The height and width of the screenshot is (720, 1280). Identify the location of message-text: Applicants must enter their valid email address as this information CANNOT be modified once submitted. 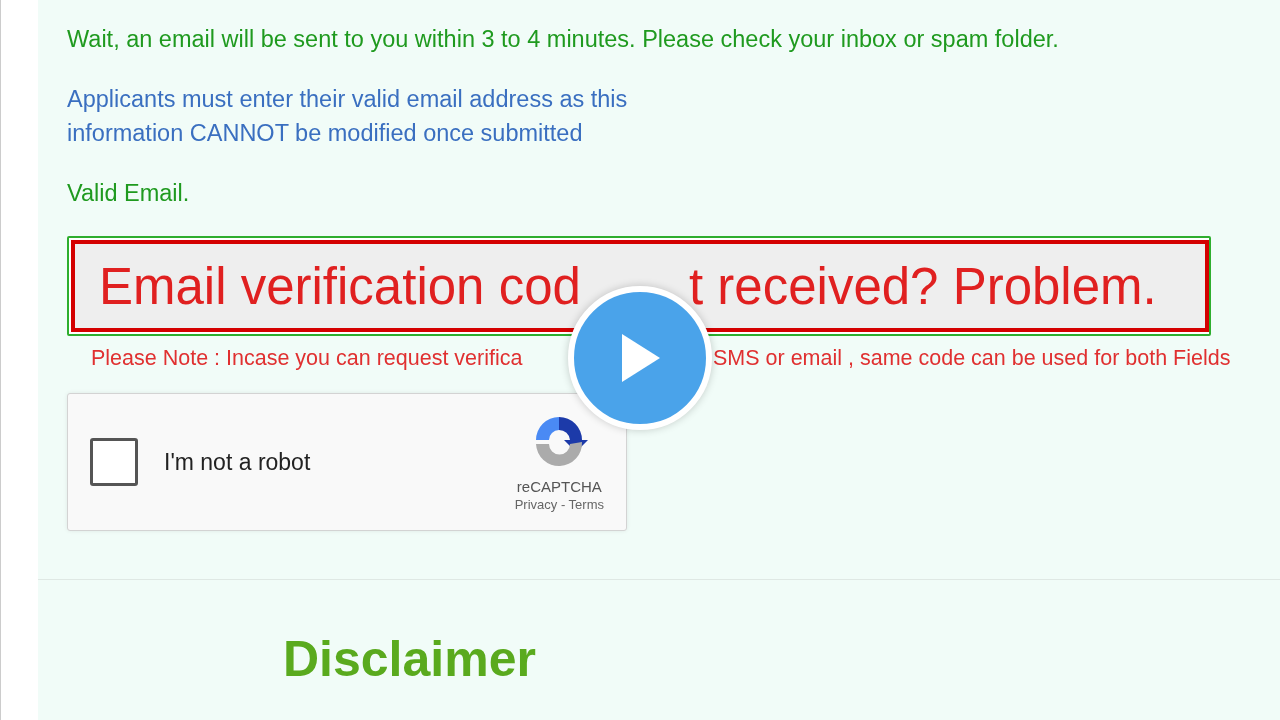
(348, 116).